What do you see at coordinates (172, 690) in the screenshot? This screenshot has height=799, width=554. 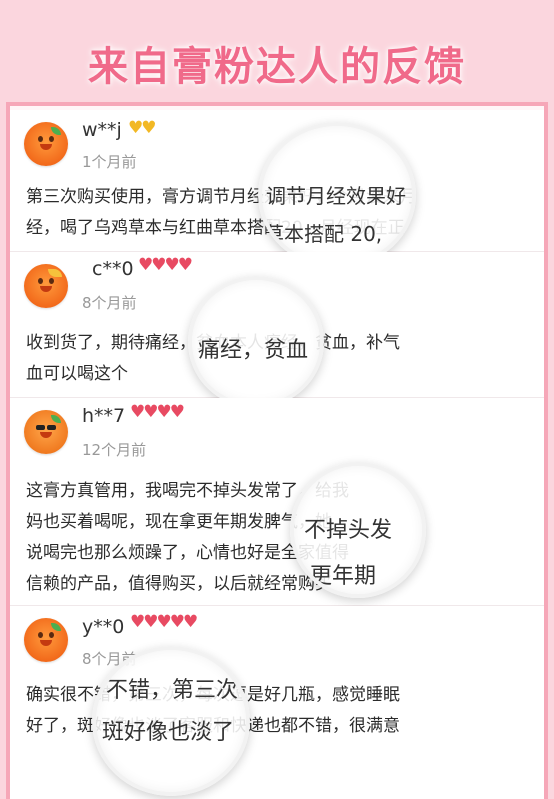 I see `magnified-text: 不错，第三次` at bounding box center [172, 690].